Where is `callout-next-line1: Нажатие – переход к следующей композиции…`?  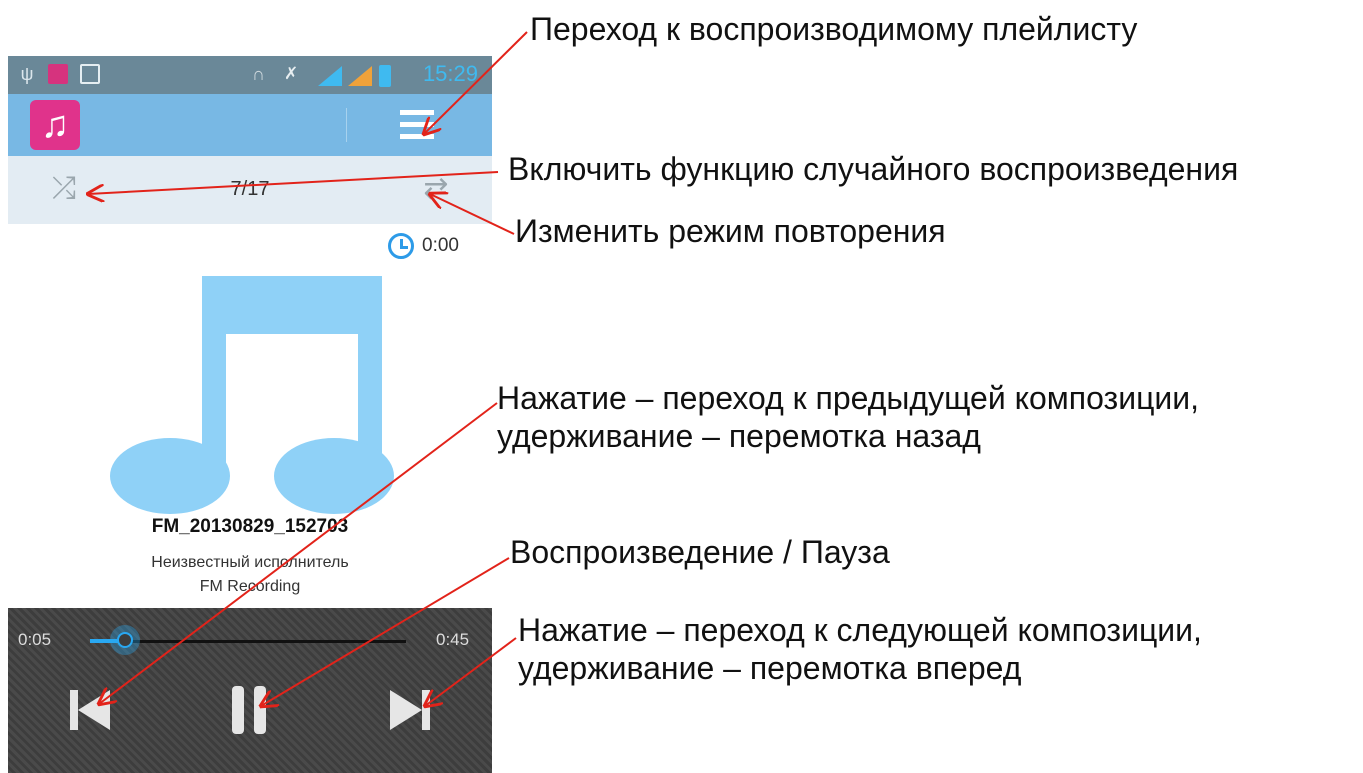 callout-next-line1: Нажатие – переход к следующей композиции… is located at coordinates (860, 630).